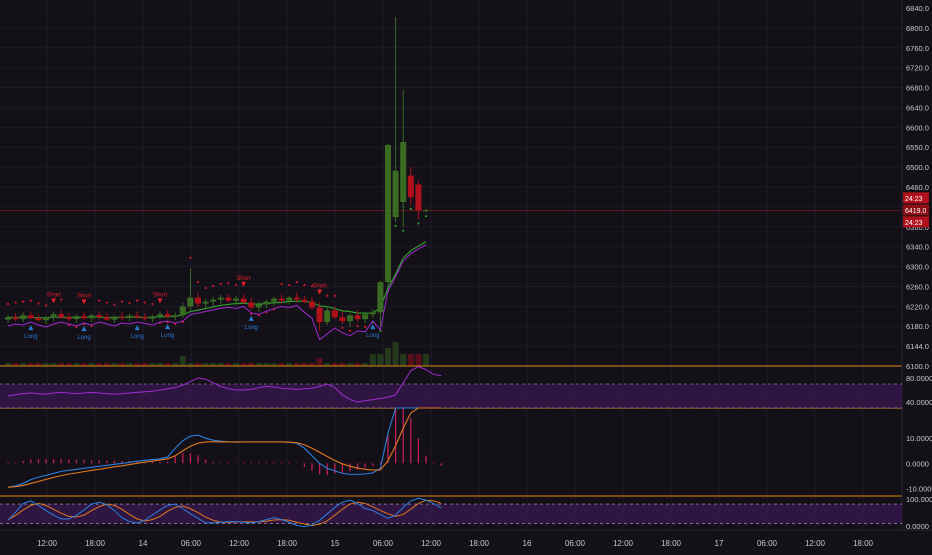 The width and height of the screenshot is (932, 555). I want to click on x-tick-label: 17, so click(719, 543).